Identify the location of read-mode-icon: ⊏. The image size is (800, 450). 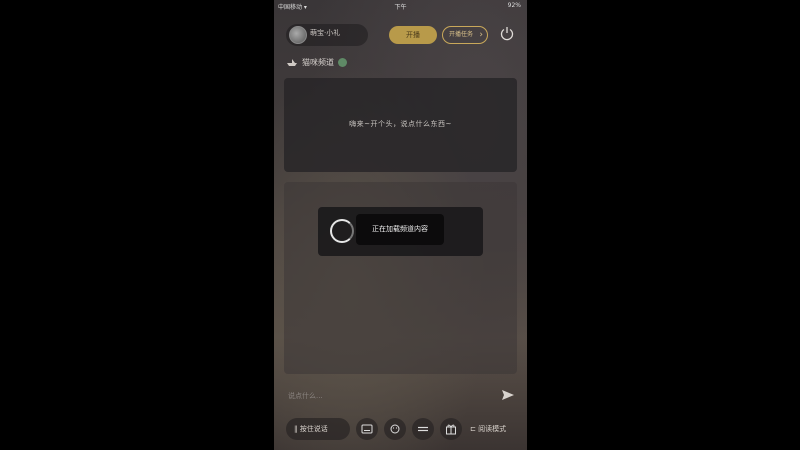
(474, 429).